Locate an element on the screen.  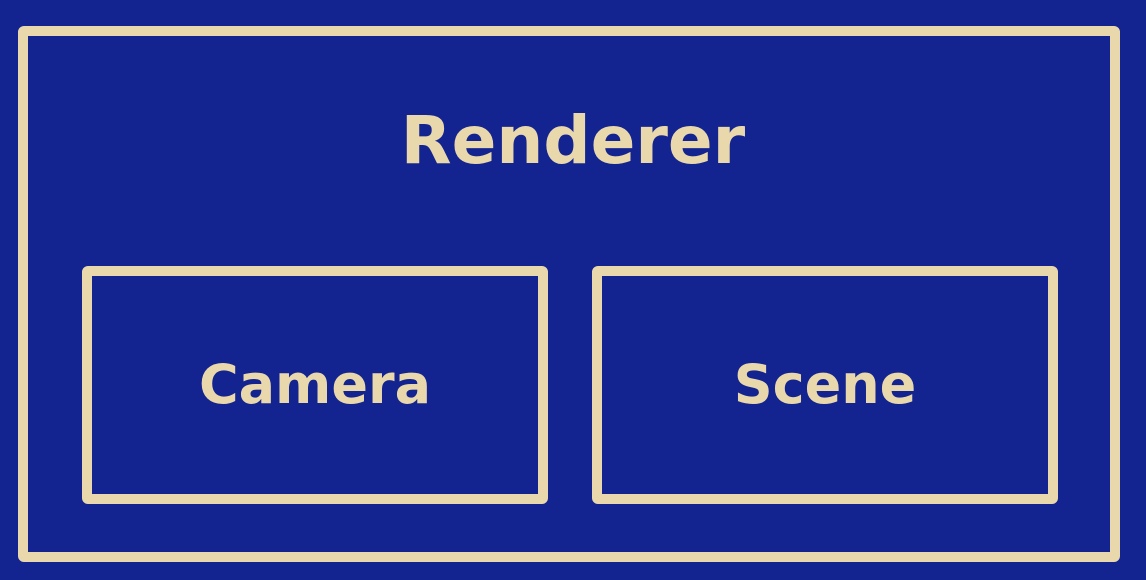
camera-label: Camera is located at coordinates (315, 384).